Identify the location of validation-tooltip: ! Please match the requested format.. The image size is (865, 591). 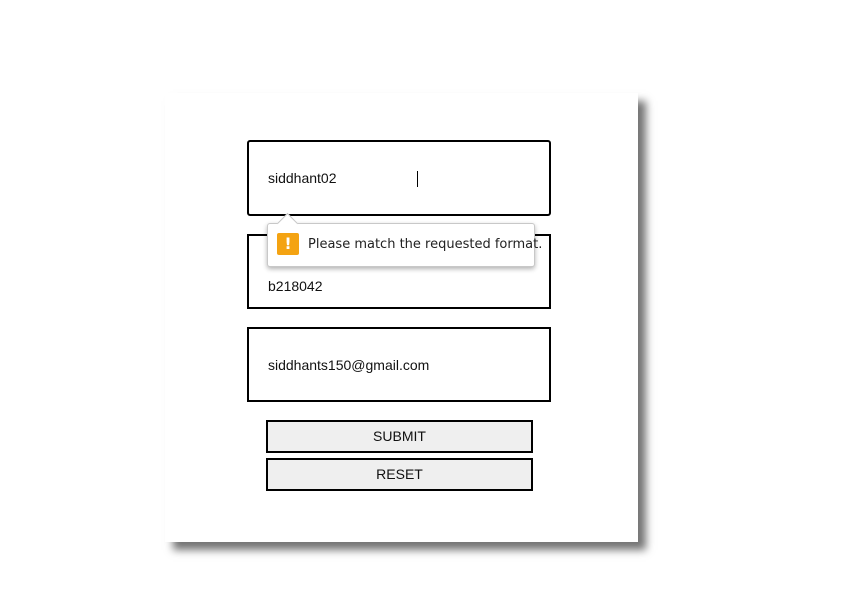
(404, 239).